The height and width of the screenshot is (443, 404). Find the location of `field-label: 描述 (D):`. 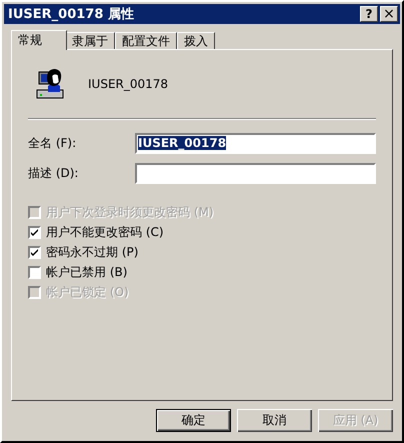

field-label: 描述 (D): is located at coordinates (54, 173).